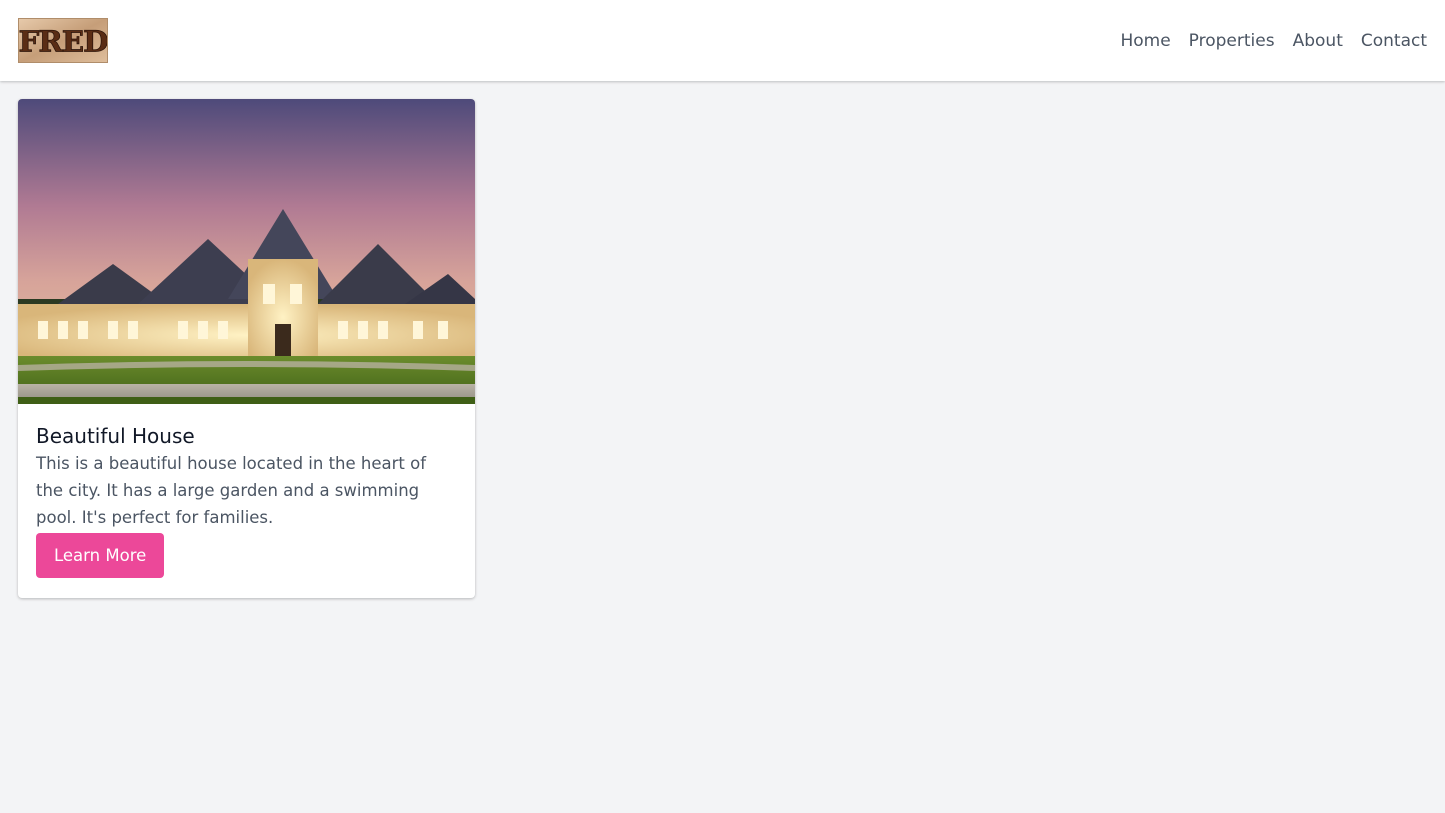 The height and width of the screenshot is (813, 1445). Describe the element at coordinates (1394, 41) in the screenshot. I see `nav-link-contact: Contact` at that location.